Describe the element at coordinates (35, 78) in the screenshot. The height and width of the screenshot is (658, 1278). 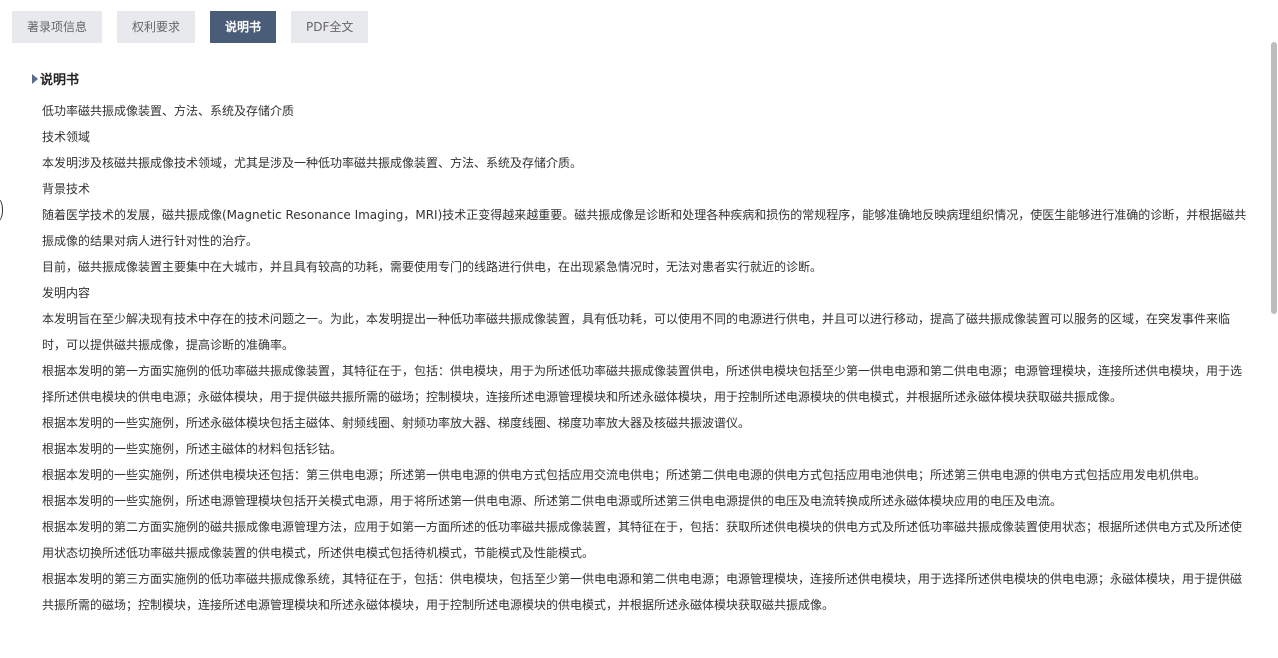
I see `caret-right-icon` at that location.